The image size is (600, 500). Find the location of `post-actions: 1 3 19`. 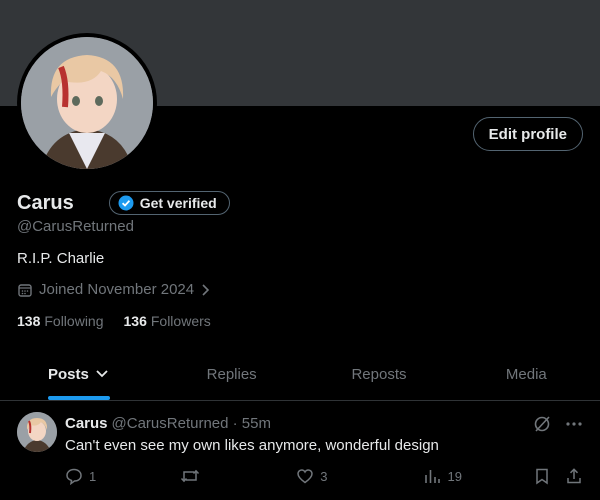

post-actions: 1 3 19 is located at coordinates (324, 476).